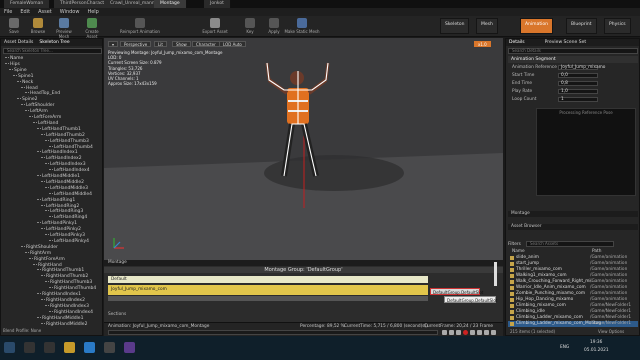 The width and height of the screenshot is (640, 360). Describe the element at coordinates (118, 243) in the screenshot. I see `axis-gizmo-icon` at that location.